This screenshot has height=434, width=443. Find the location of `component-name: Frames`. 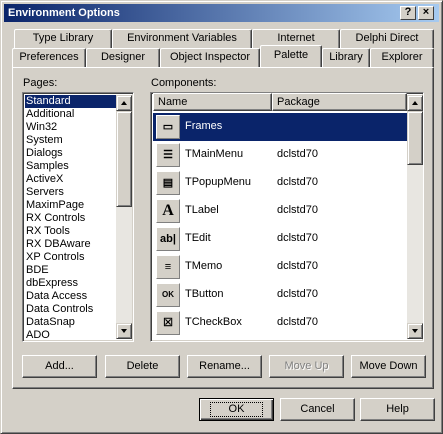

component-name: Frames is located at coordinates (204, 126).